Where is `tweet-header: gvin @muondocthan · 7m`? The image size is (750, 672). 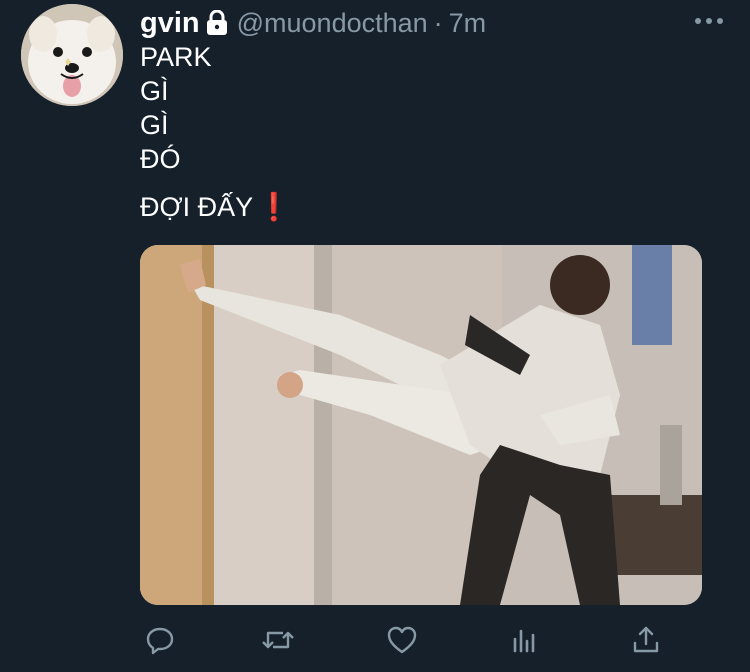 tweet-header: gvin @muondocthan · 7m is located at coordinates (313, 23).